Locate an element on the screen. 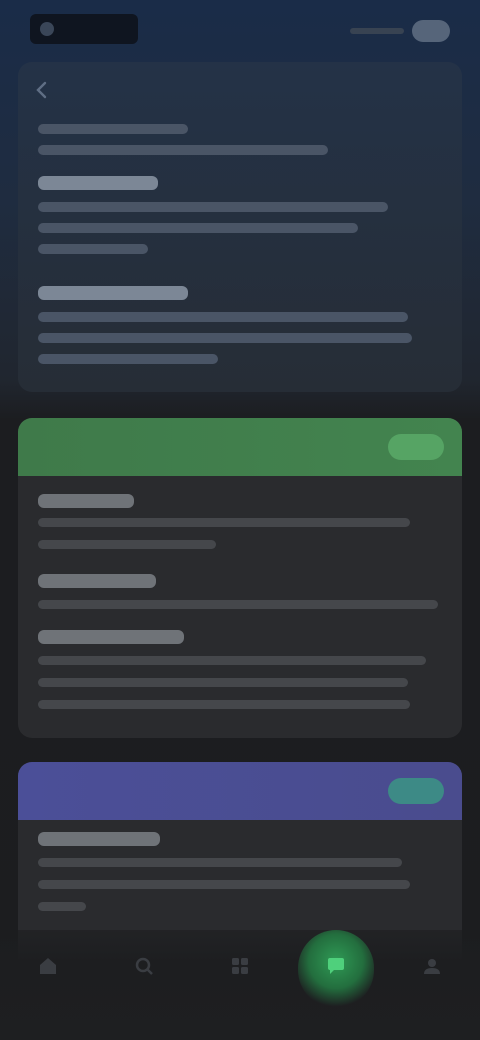 The image size is (480, 1040). status-text is located at coordinates (377, 31).